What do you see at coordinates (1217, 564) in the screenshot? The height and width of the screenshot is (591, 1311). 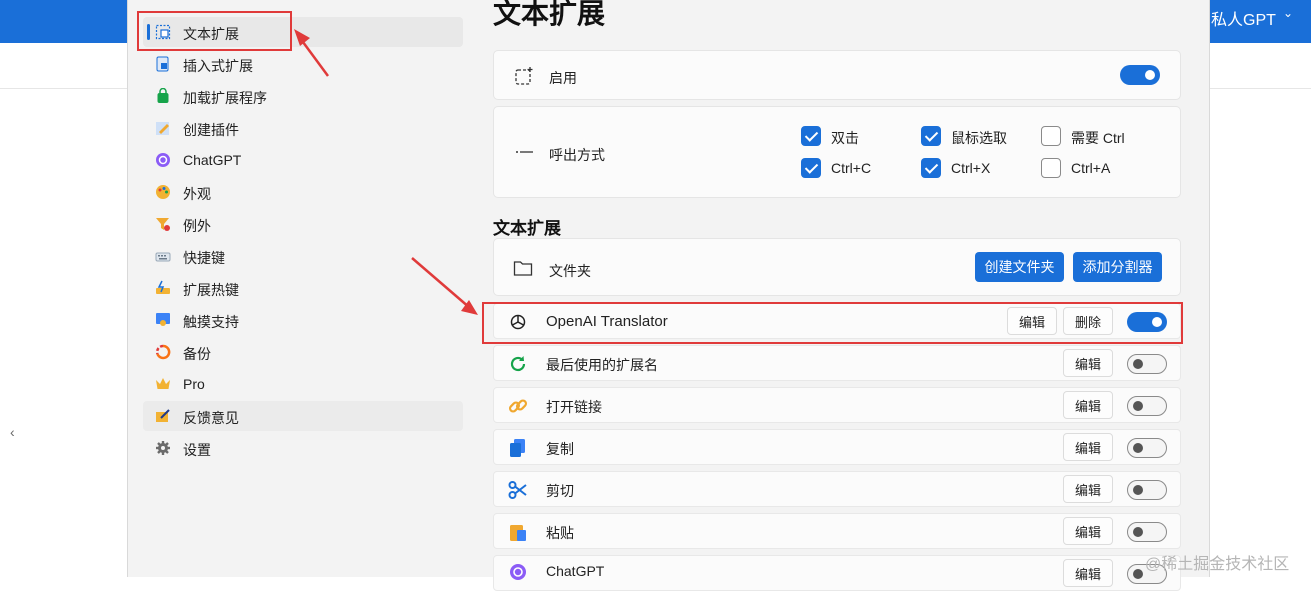 I see `watermark: @稀土掘金技术社区` at bounding box center [1217, 564].